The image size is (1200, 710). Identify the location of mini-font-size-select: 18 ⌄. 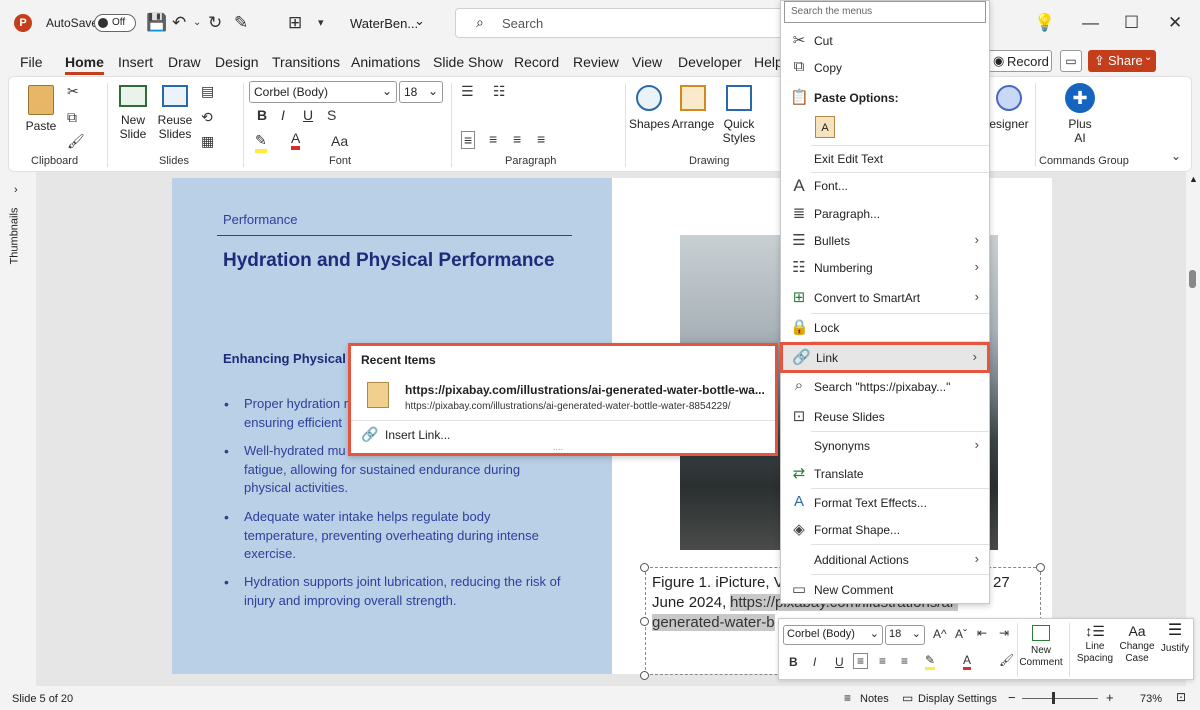
(905, 635).